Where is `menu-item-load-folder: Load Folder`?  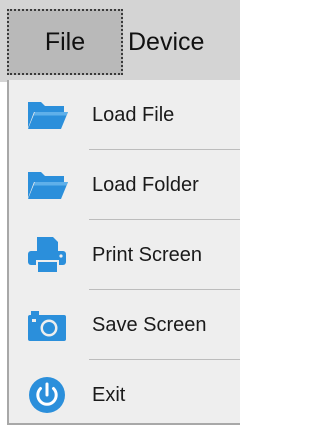
menu-item-load-folder: Load Folder is located at coordinates (124, 185).